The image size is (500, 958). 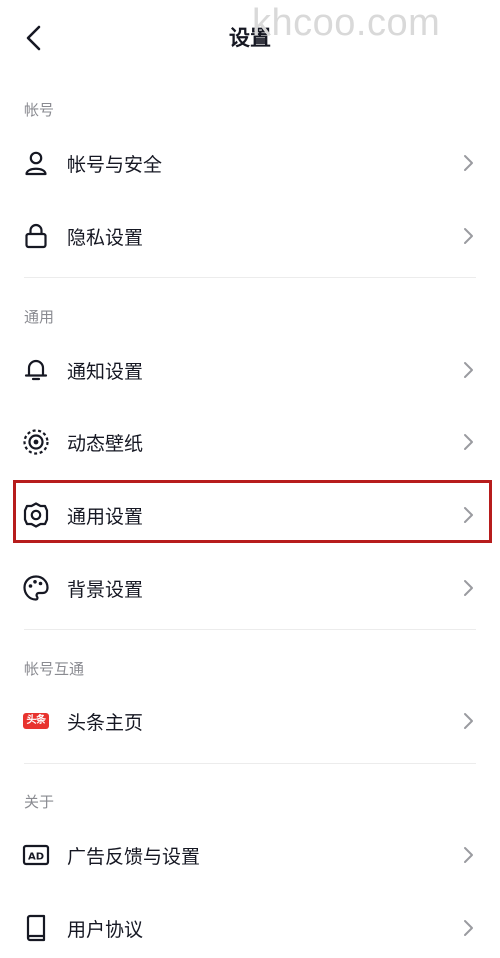 What do you see at coordinates (36, 442) in the screenshot?
I see `live-wallpaper-icon` at bounding box center [36, 442].